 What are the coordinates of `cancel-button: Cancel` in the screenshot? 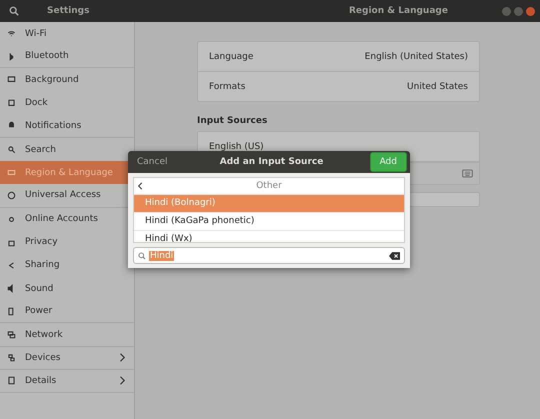 It's located at (152, 162).